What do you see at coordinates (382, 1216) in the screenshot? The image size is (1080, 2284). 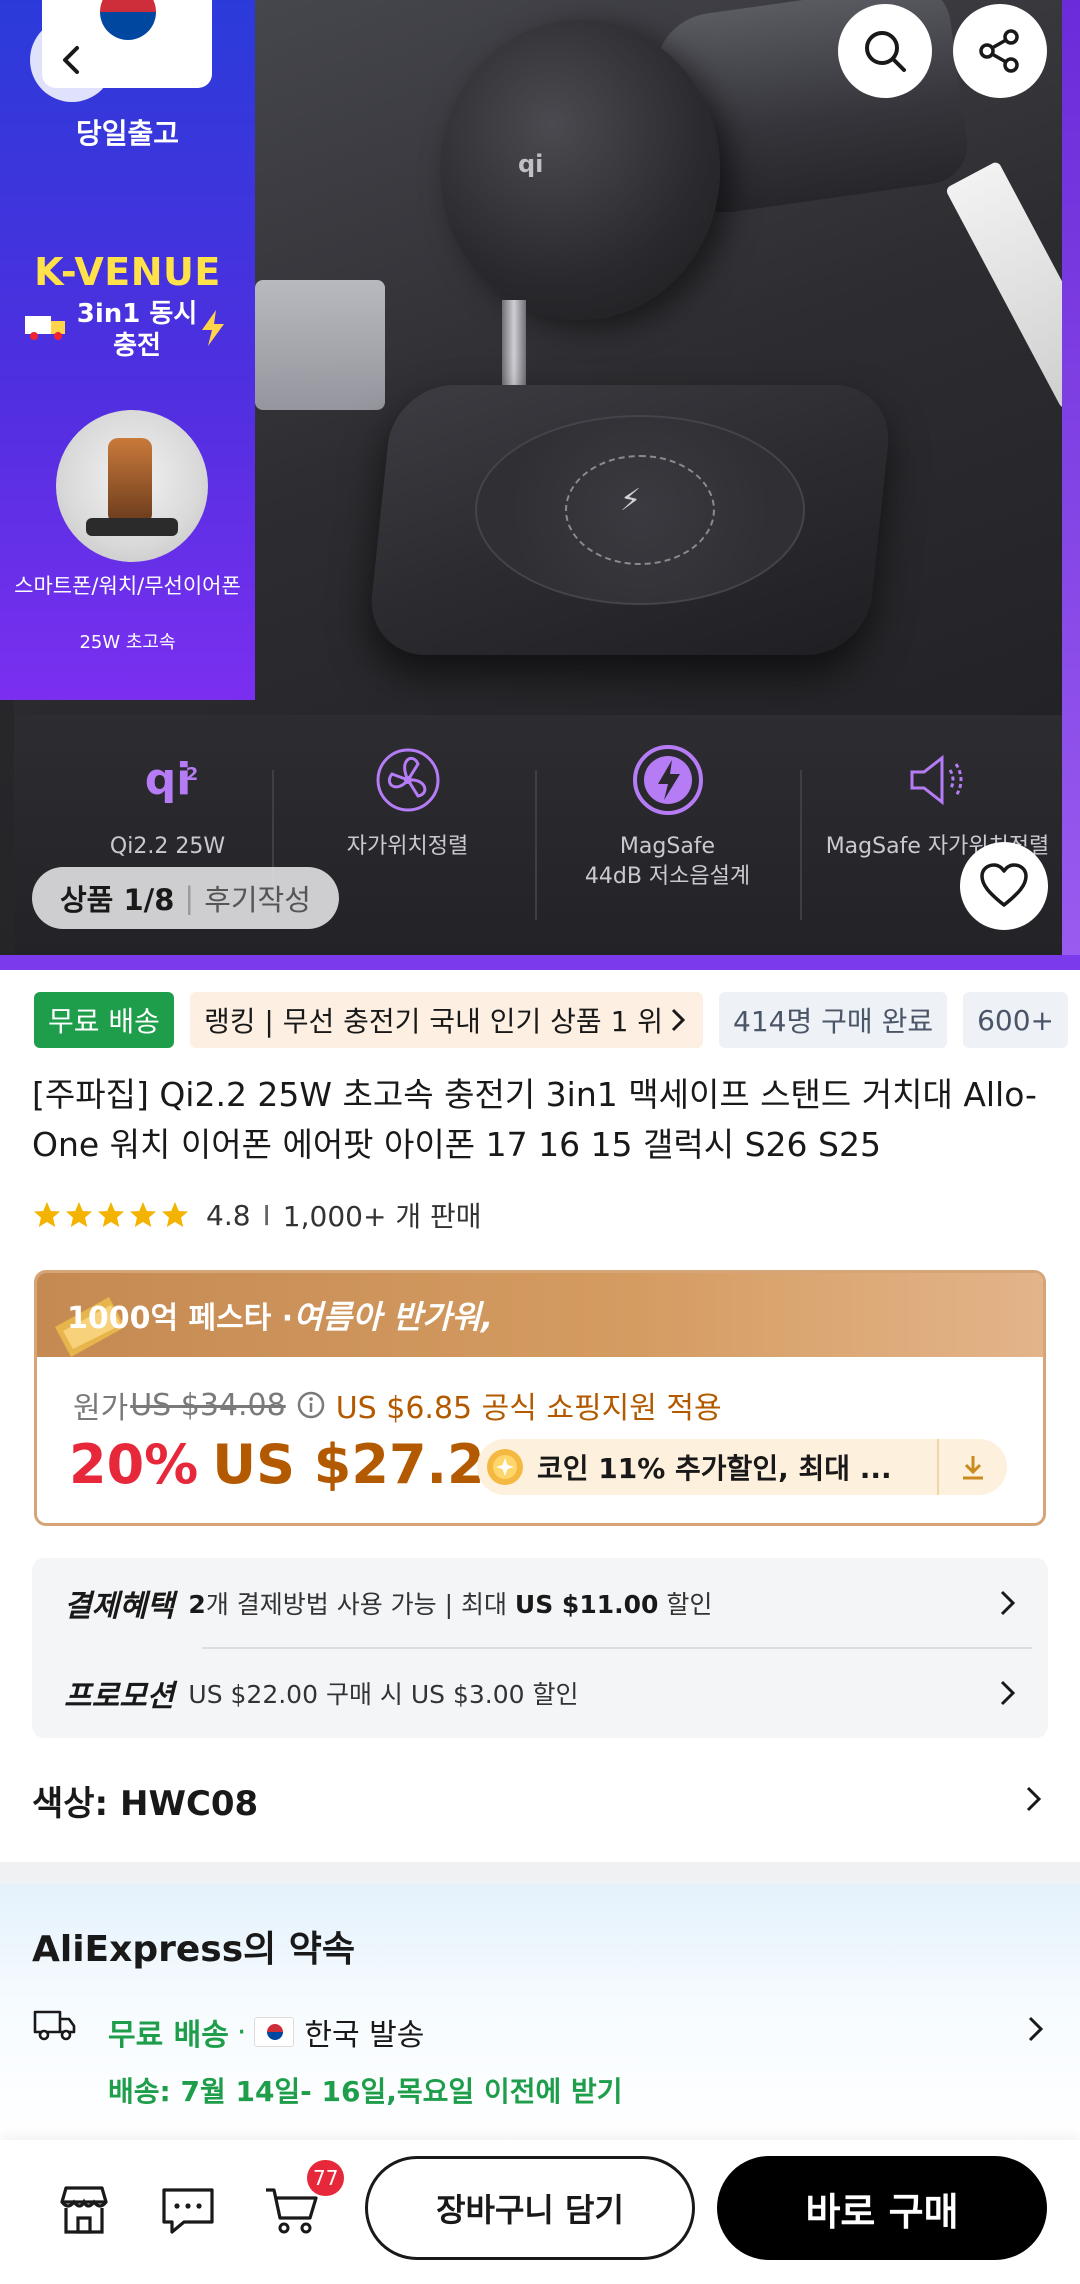 I see `sold-count: 1,000+ 개 판매` at bounding box center [382, 1216].